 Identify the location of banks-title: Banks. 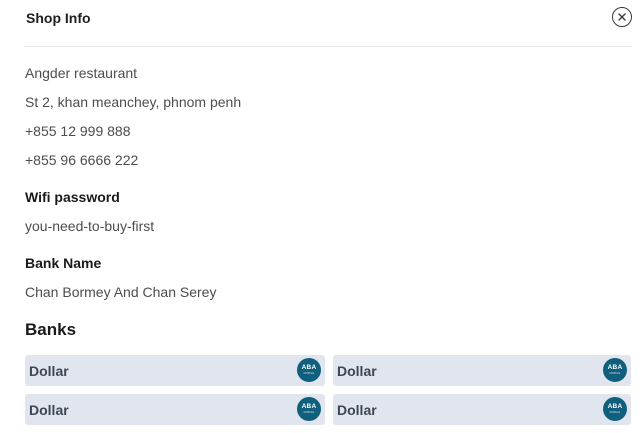
(51, 329).